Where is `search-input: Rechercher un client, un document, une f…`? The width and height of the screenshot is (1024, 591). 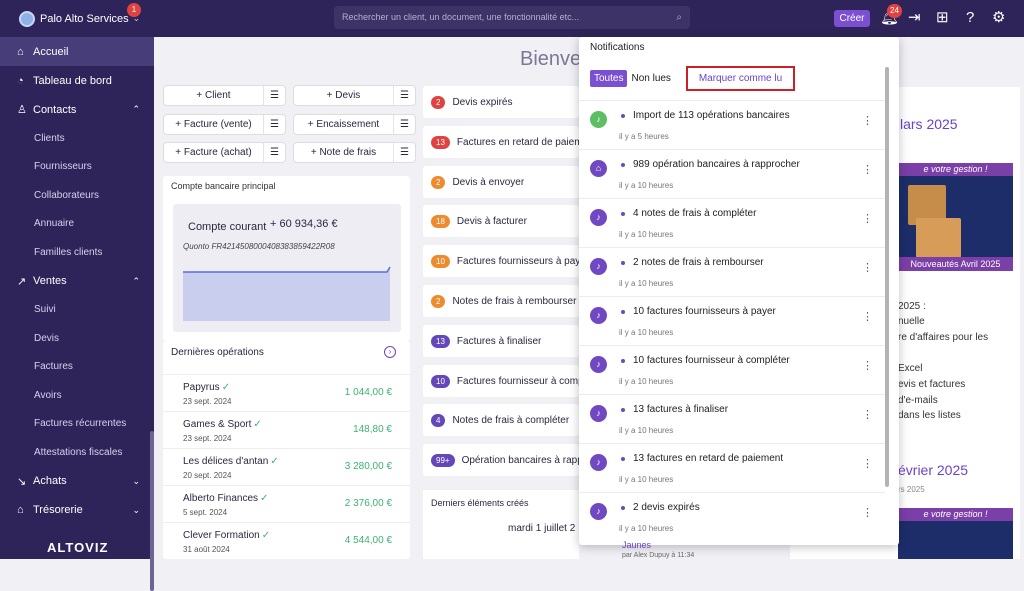
search-input: Rechercher un client, un document, une f… is located at coordinates (512, 17).